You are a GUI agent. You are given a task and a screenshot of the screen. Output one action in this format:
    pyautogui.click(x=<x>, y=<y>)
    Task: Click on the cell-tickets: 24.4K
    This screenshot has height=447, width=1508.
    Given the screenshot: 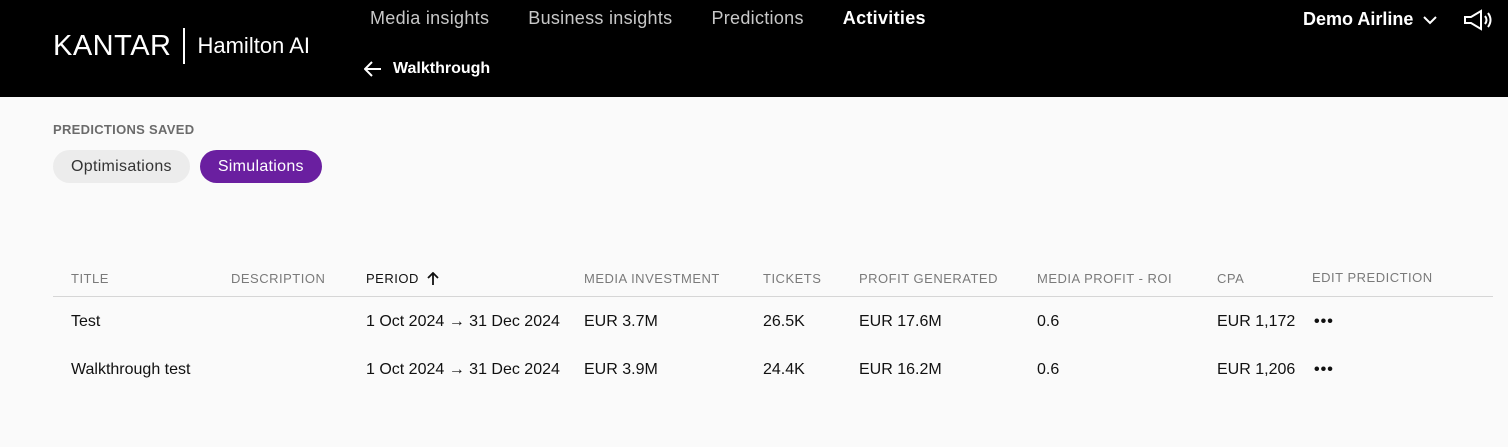 What is the action you would take?
    pyautogui.click(x=784, y=369)
    